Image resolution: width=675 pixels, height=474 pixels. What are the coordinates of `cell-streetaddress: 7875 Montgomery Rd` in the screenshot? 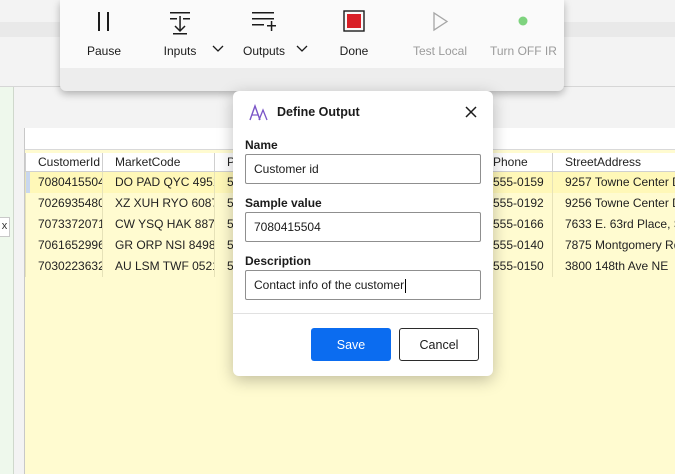 It's located at (613, 245).